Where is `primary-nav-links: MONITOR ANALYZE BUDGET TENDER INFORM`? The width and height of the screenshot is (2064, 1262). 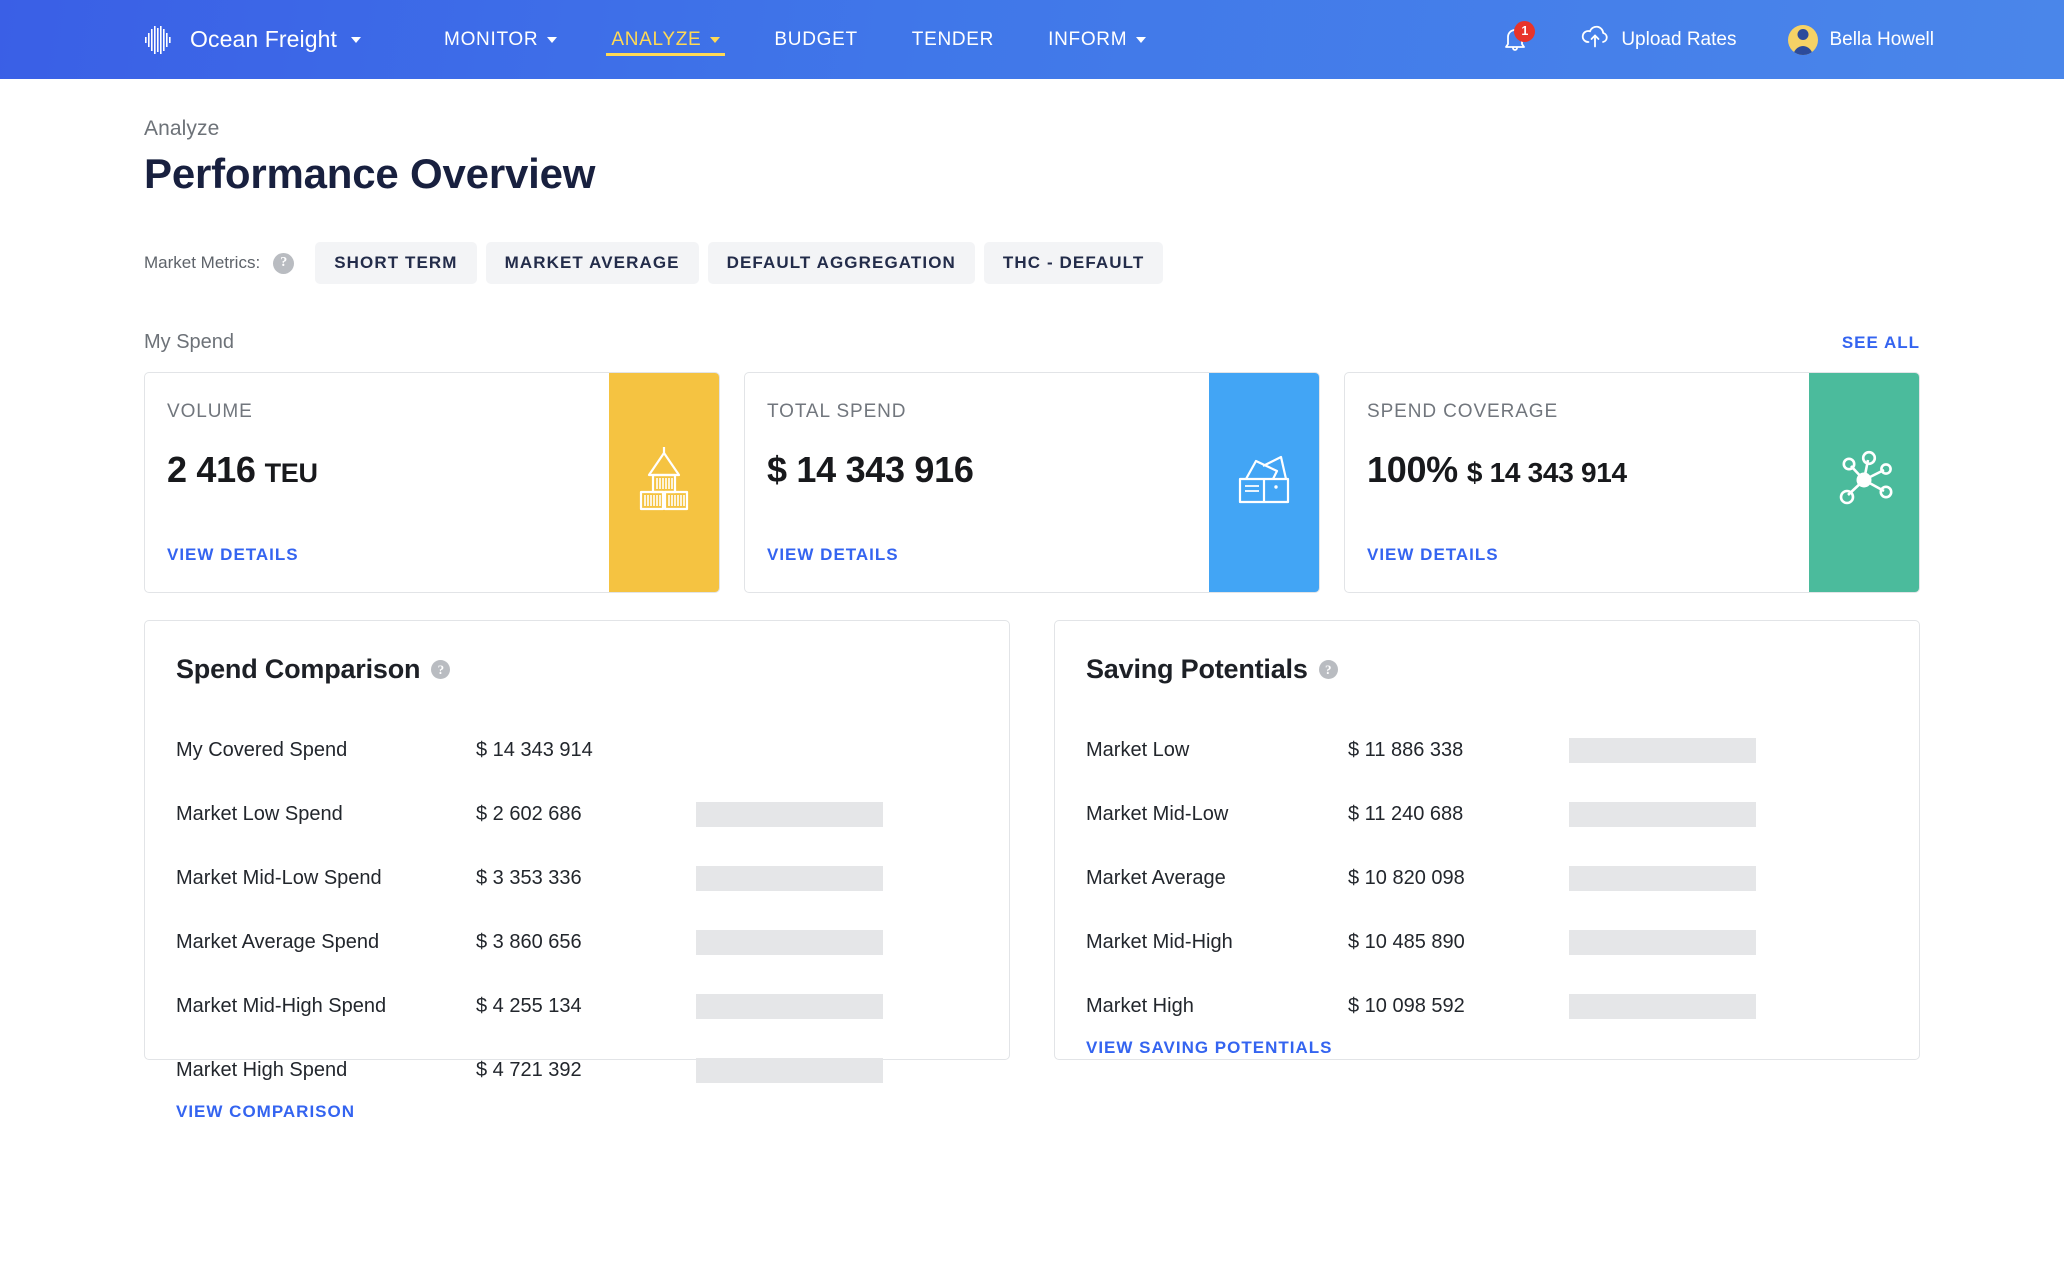
primary-nav-links: MONITOR ANALYZE BUDGET TENDER INFORM is located at coordinates (795, 39).